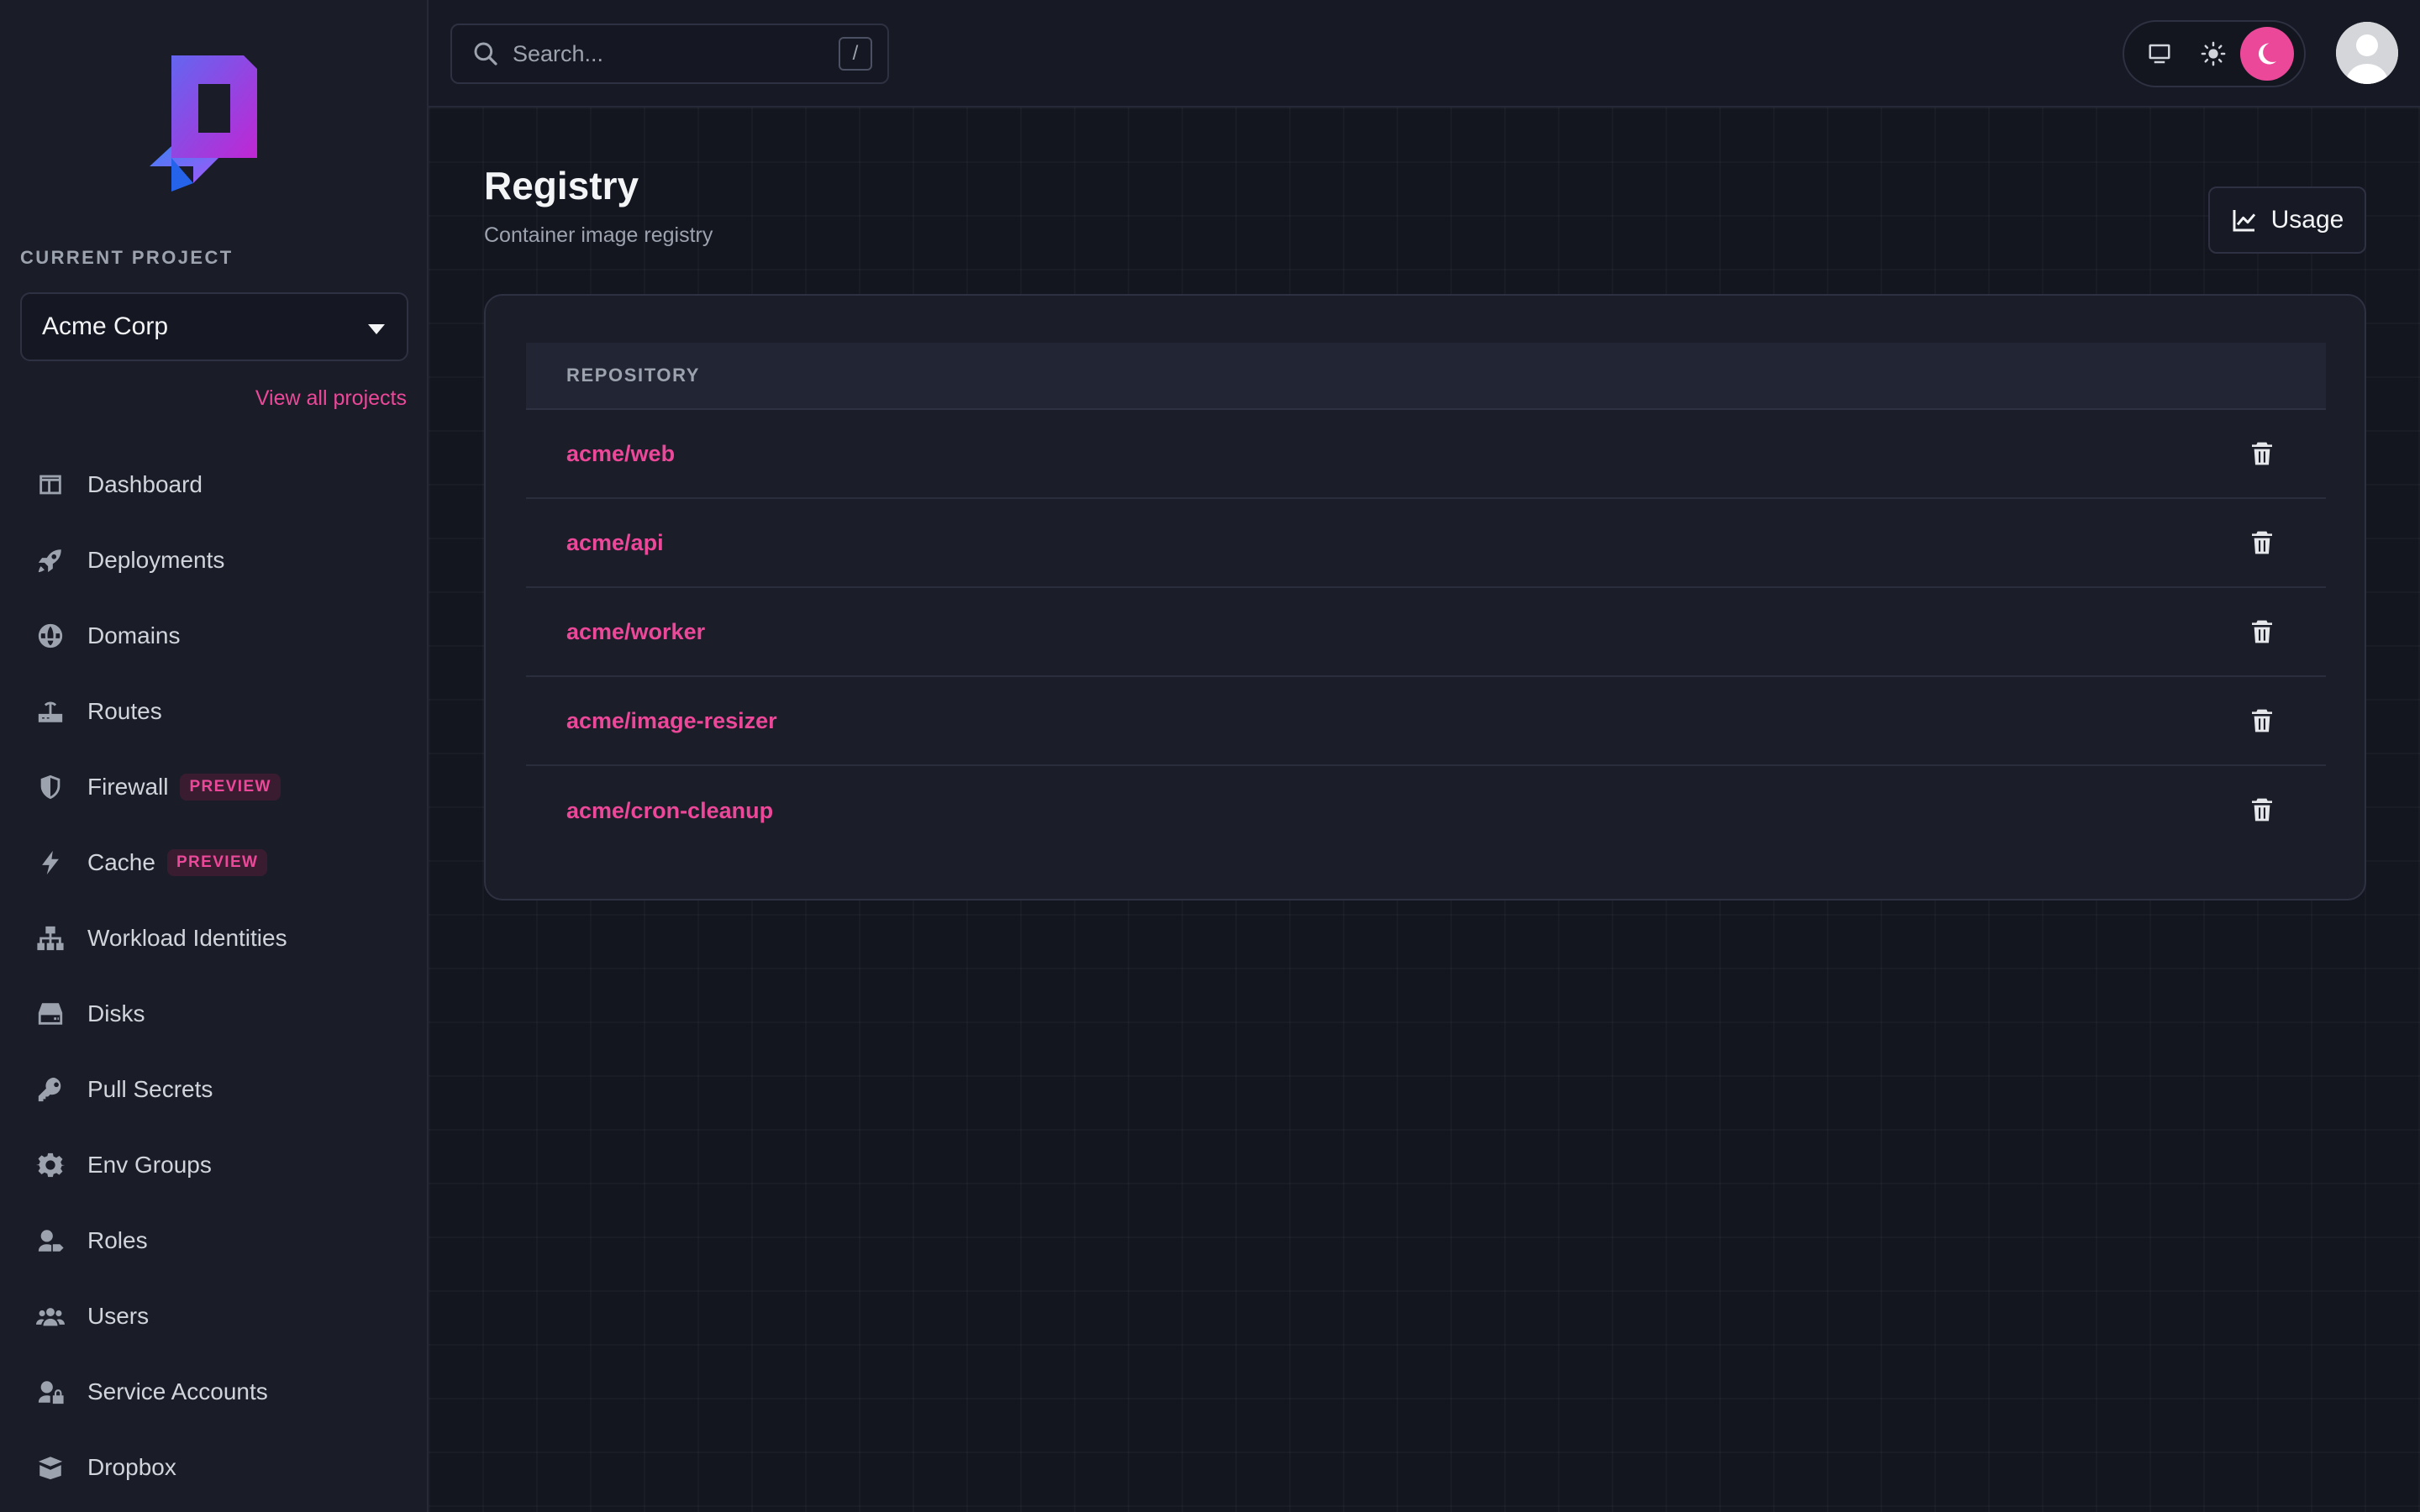 This screenshot has height=1512, width=2420. Describe the element at coordinates (117, 1240) in the screenshot. I see `sidebar-item-label: Roles` at that location.